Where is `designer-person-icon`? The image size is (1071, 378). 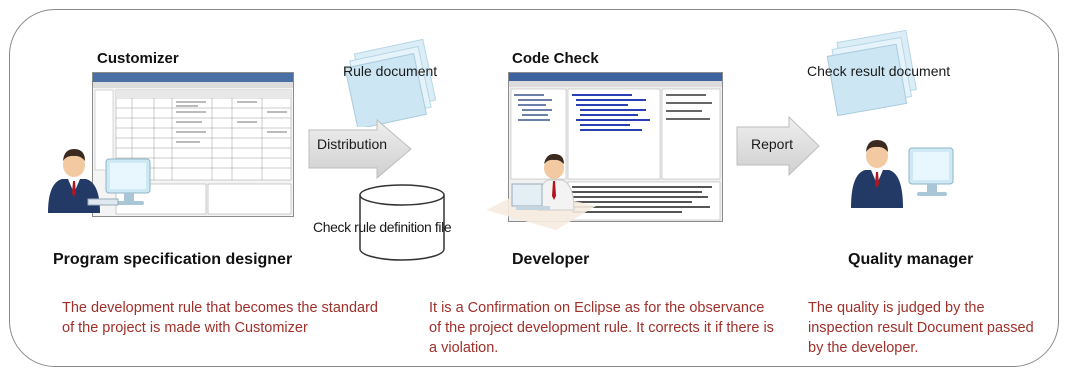 designer-person-icon is located at coordinates (97, 176).